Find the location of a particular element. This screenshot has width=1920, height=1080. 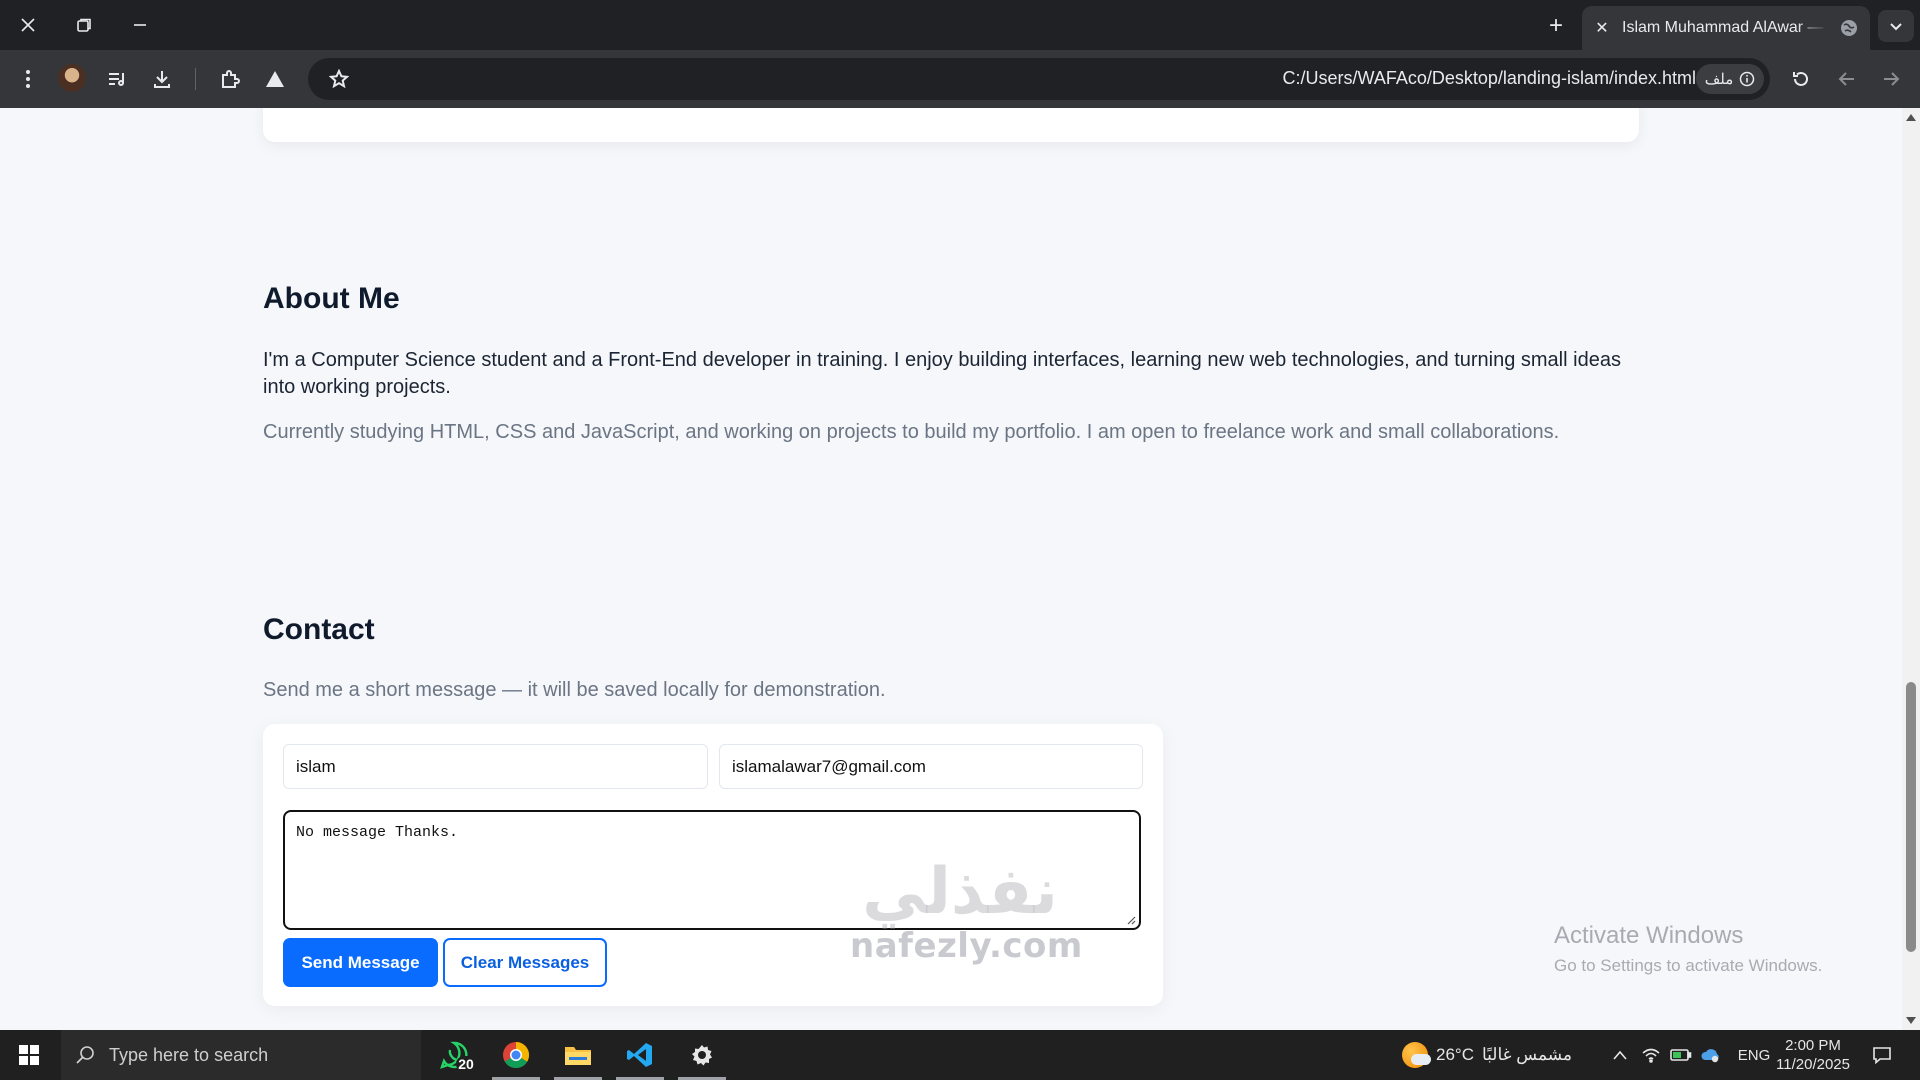

download-icon is located at coordinates (162, 79).